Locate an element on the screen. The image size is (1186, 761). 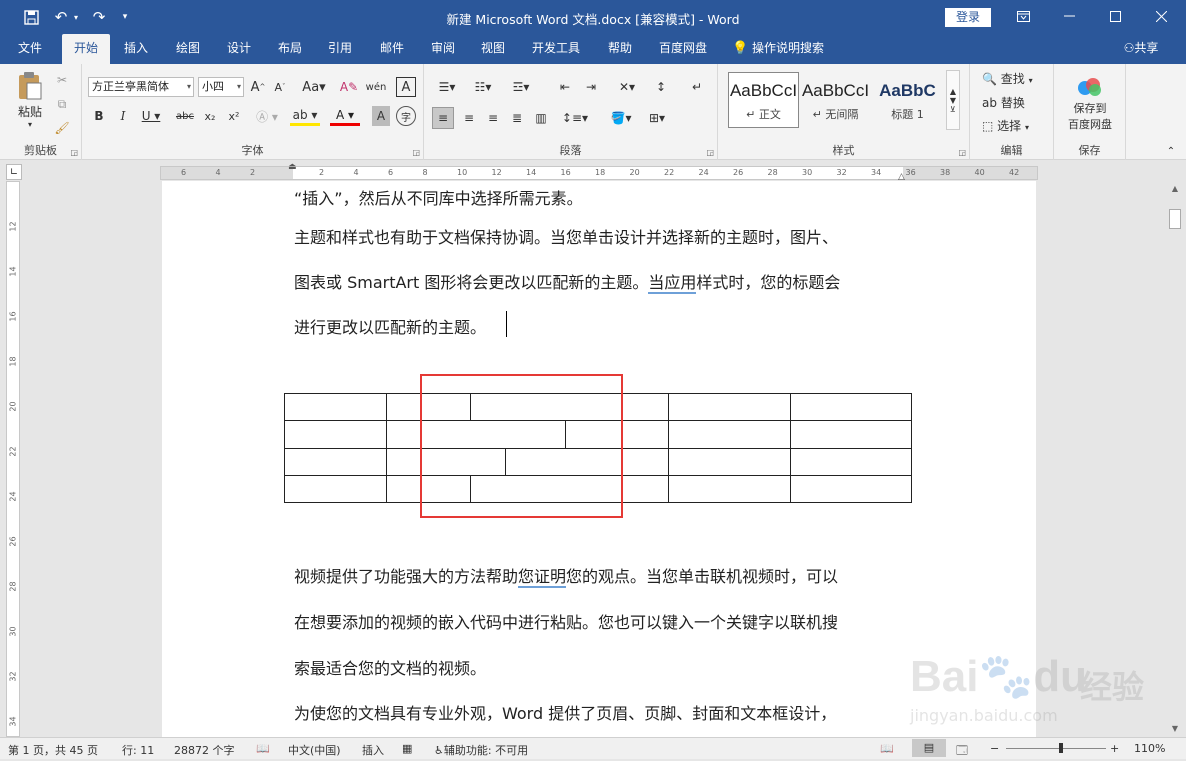
multilevel-list-icon: ☲▾ is located at coordinates (521, 87).